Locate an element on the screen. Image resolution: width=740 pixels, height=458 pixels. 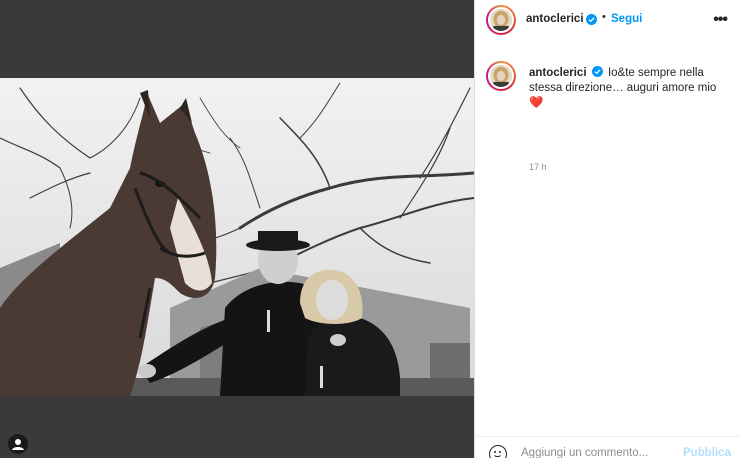
post-header: antoclerici • Segui ••• is located at coordinates (607, 20).